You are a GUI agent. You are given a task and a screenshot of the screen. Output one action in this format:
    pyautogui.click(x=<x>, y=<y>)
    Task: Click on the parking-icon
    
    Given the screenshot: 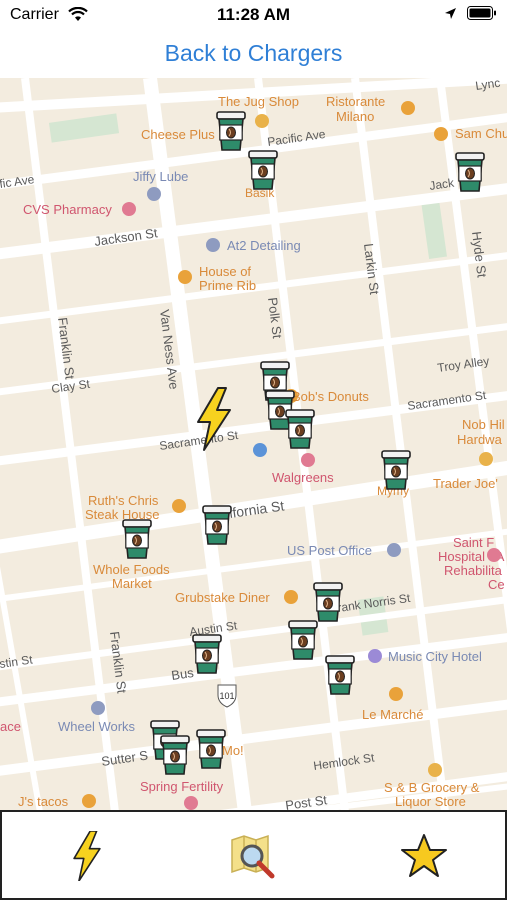 What is the action you would take?
    pyautogui.click(x=260, y=450)
    